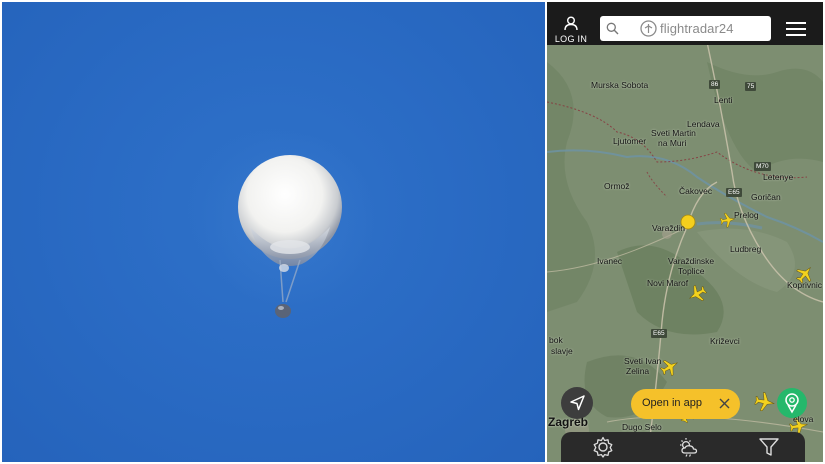  Describe the element at coordinates (696, 191) in the screenshot. I see `map-label: Čakovec` at that location.